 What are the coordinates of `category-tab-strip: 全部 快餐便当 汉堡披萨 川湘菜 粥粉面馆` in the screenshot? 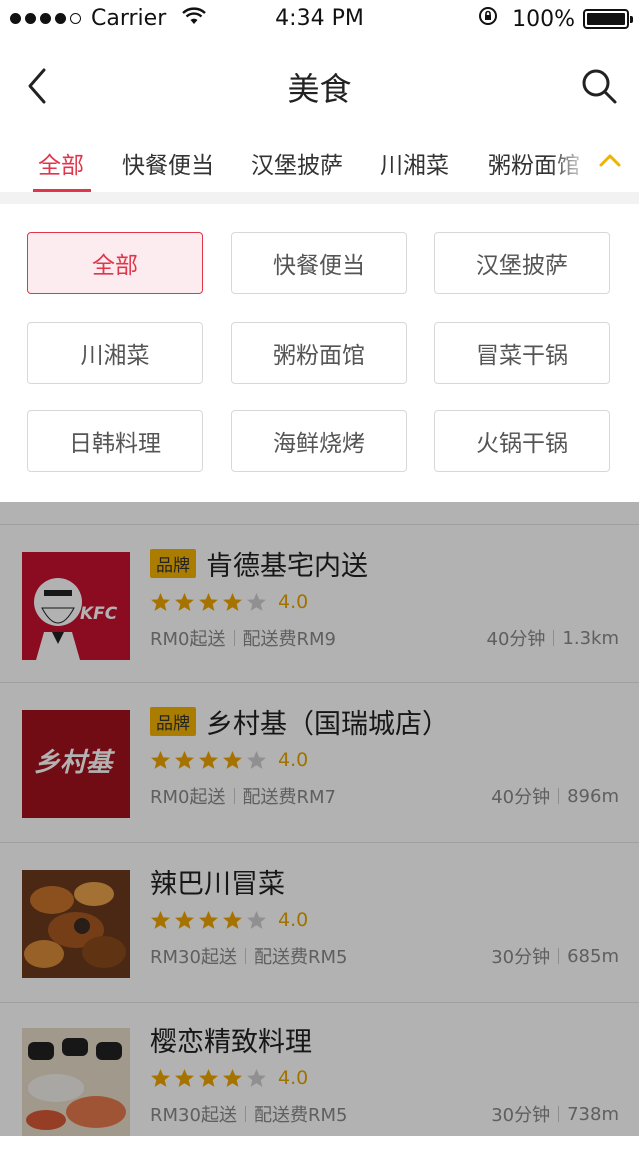 It's located at (319, 160).